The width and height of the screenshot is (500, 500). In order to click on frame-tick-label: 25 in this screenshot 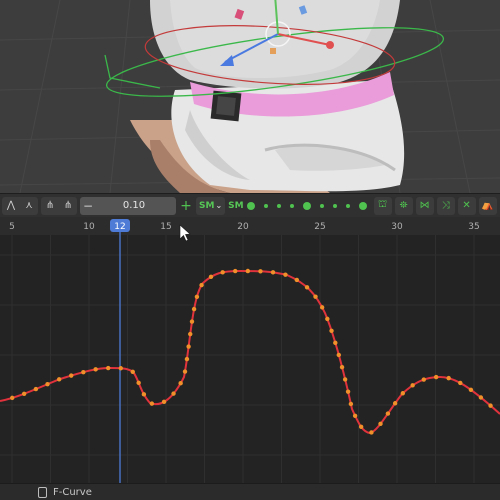, I will do `click(319, 227)`.